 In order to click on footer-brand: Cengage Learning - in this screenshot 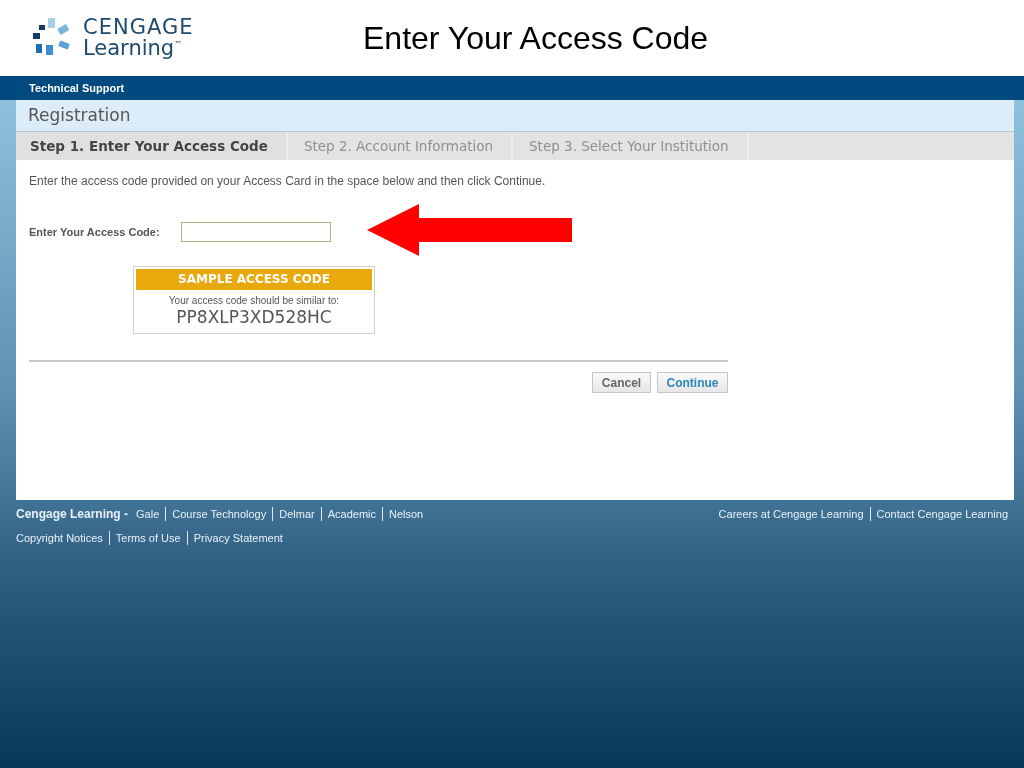, I will do `click(72, 514)`.